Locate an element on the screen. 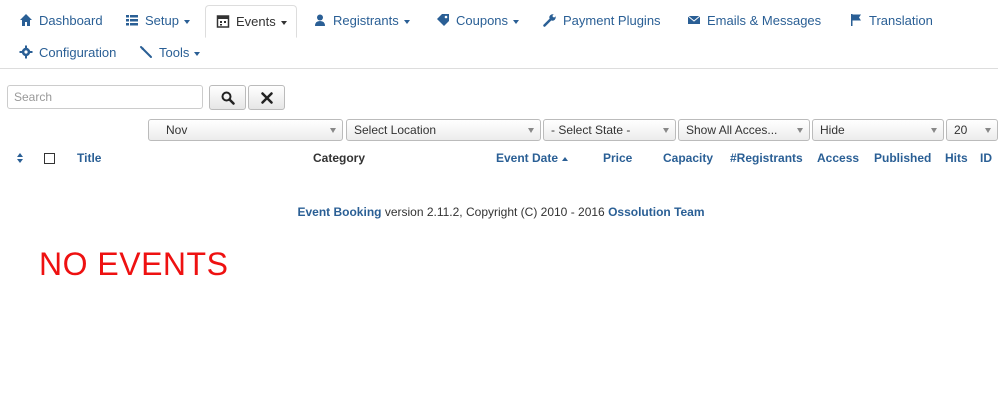  month-filter-select: Nov is located at coordinates (245, 130).